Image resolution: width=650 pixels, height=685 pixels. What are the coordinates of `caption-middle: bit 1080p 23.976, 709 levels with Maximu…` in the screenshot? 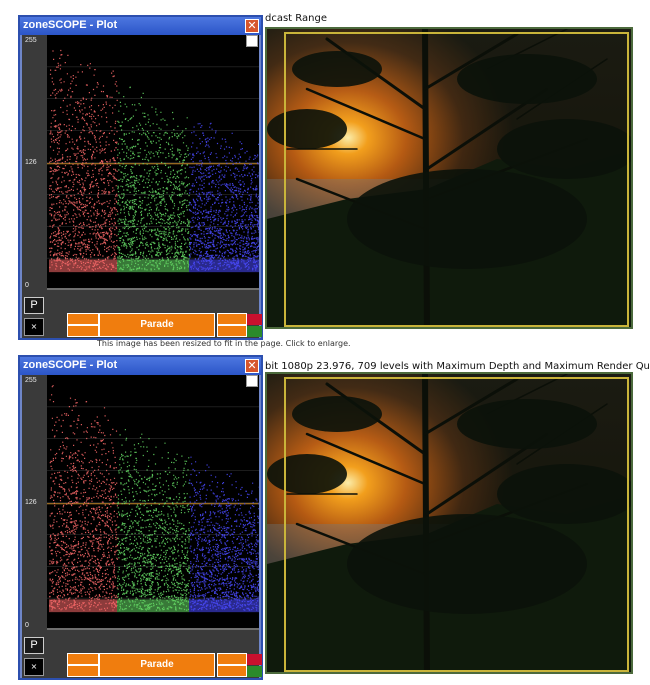 It's located at (457, 366).